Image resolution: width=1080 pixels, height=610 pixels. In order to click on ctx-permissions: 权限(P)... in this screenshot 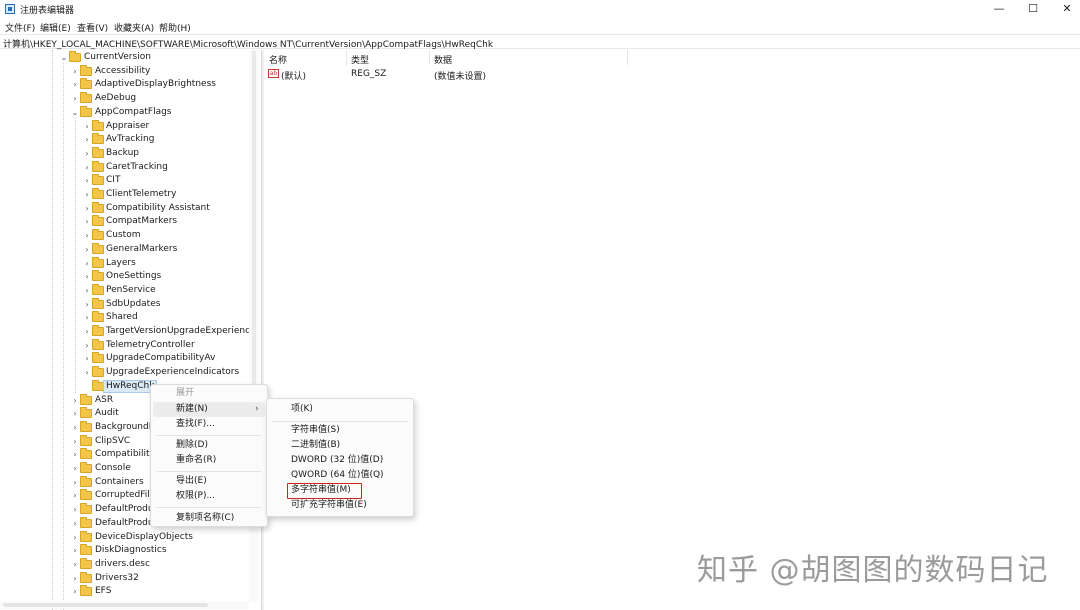, I will do `click(209, 496)`.